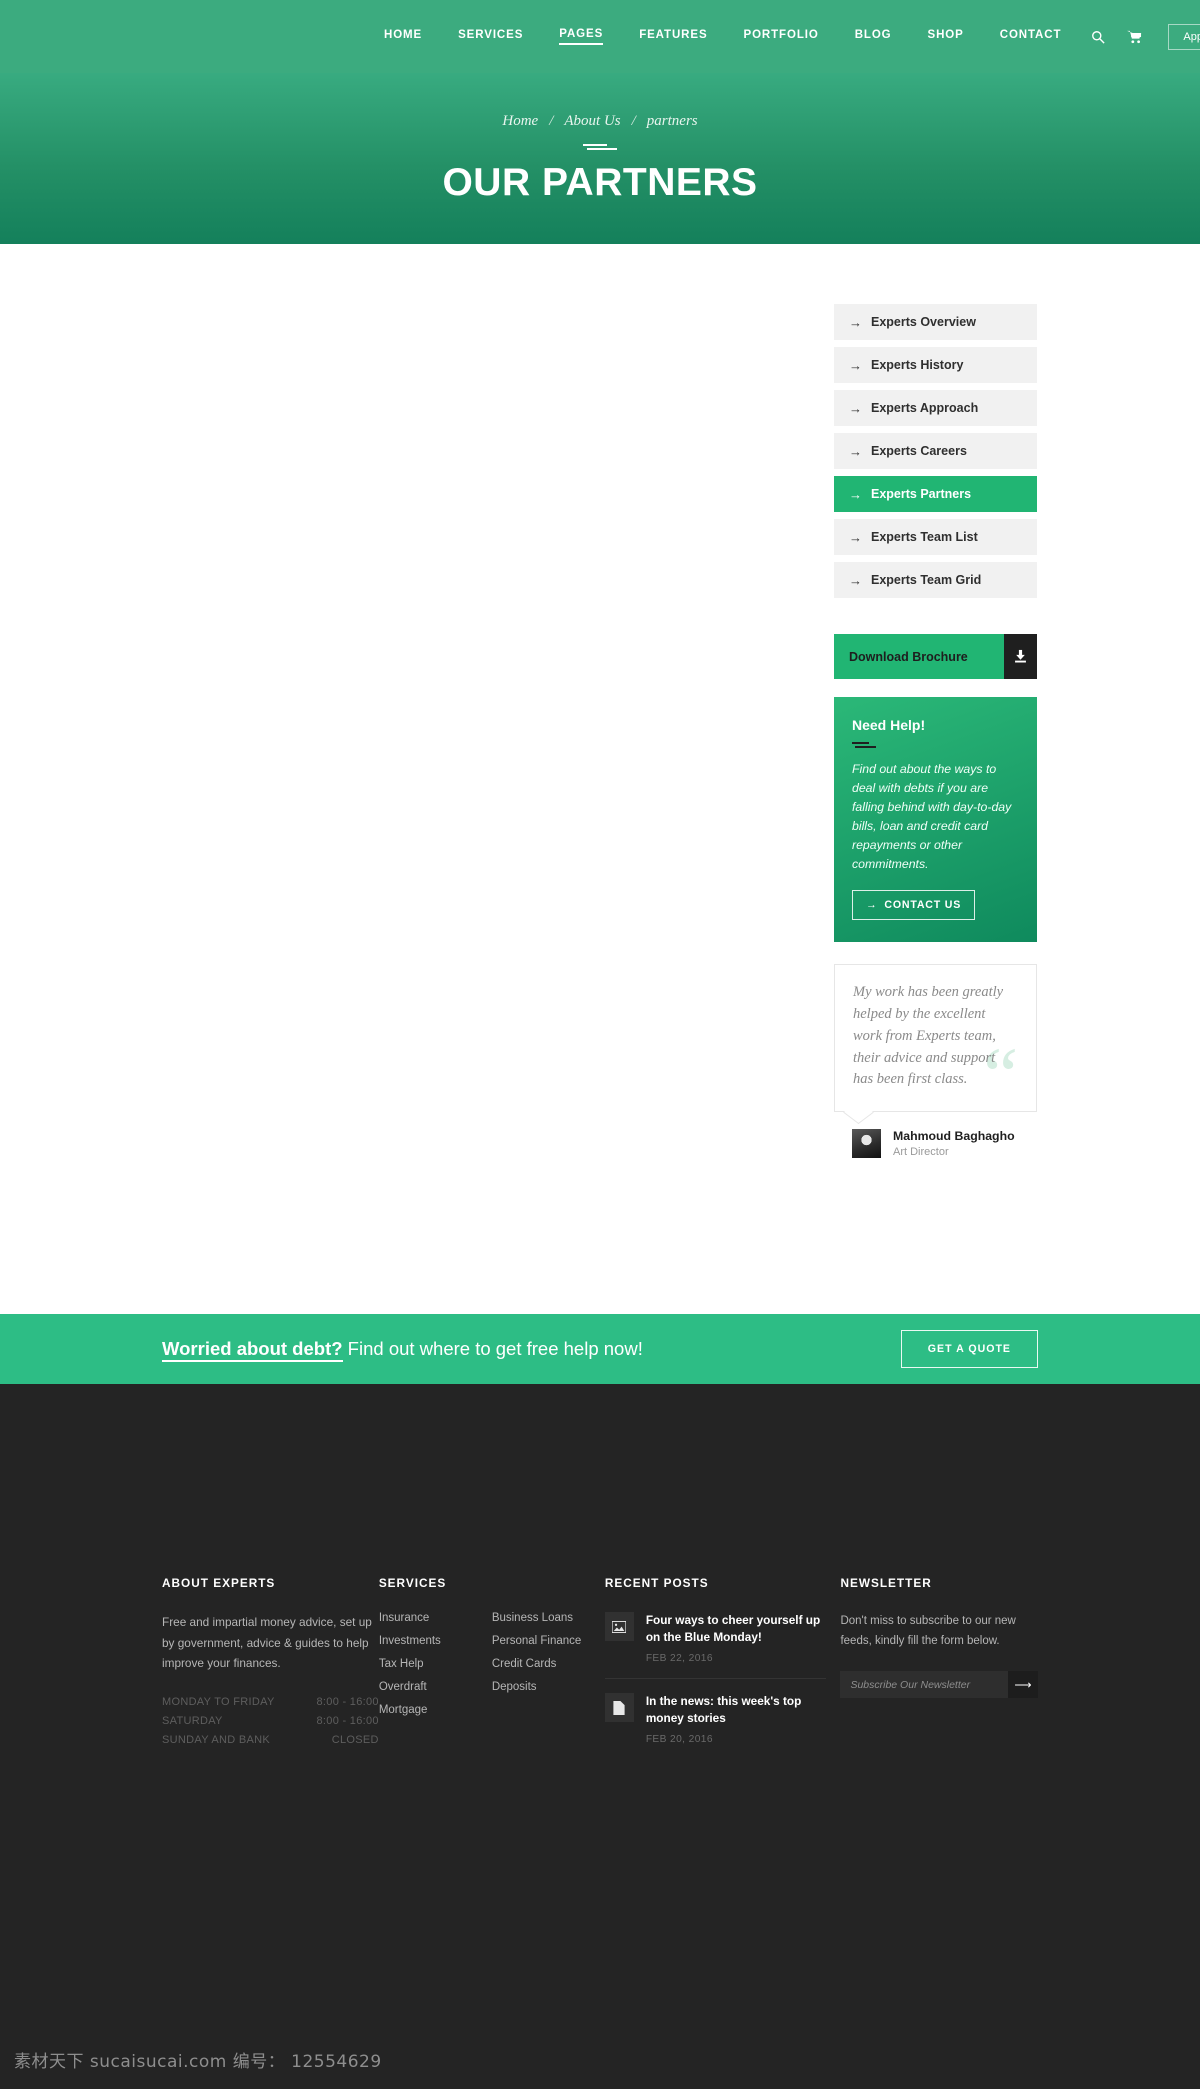  I want to click on sidebar-item-experts-careers: → Experts Careers, so click(935, 451).